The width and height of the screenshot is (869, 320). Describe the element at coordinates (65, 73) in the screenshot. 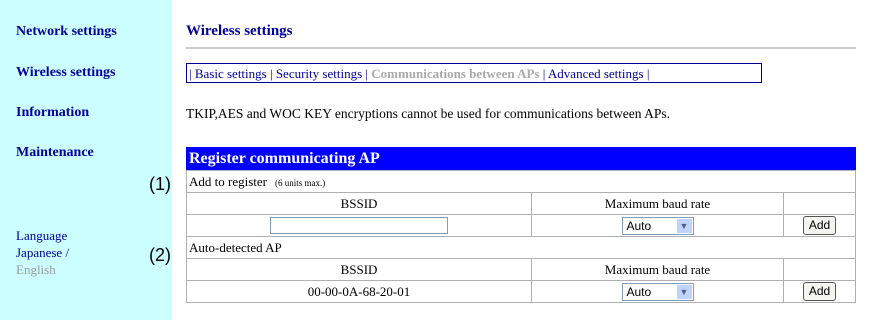

I see `sidebar-item-wireless-settings: Wireless settings` at that location.